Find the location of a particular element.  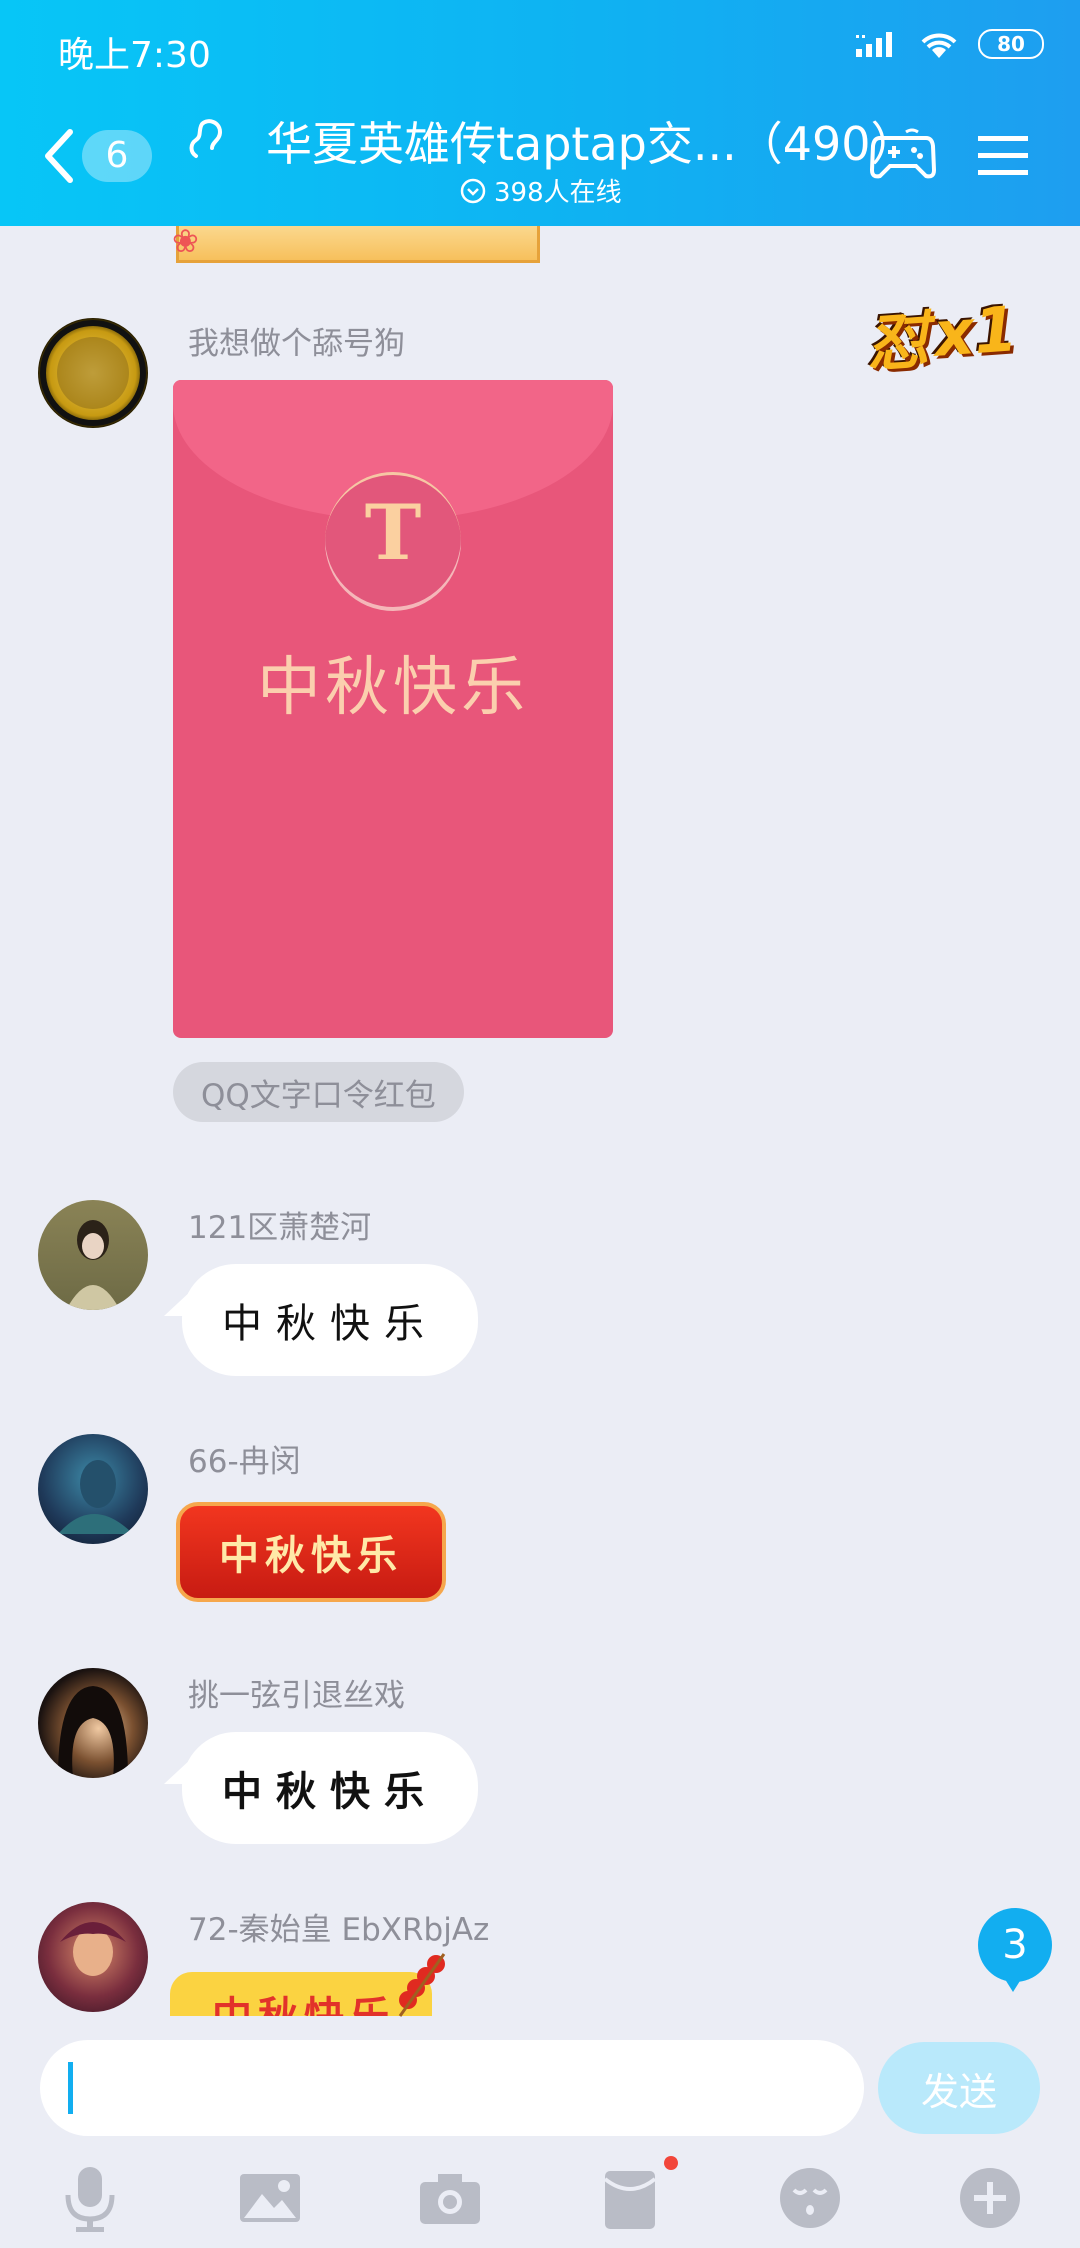

red-packet-greeting: 中秋快乐 is located at coordinates (393, 688).